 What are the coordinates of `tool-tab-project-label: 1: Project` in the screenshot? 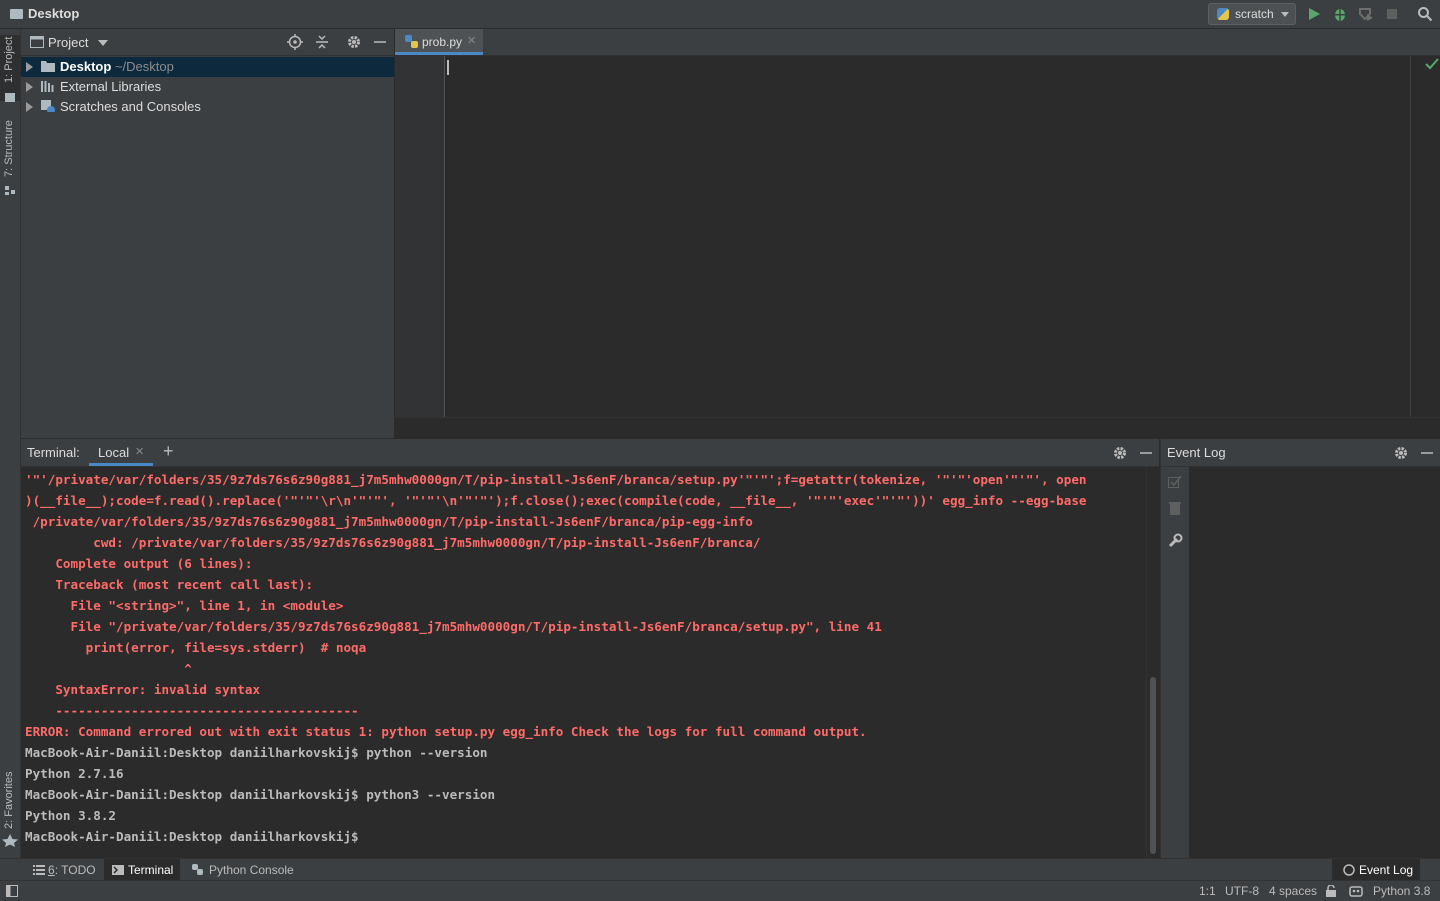 It's located at (9, 59).